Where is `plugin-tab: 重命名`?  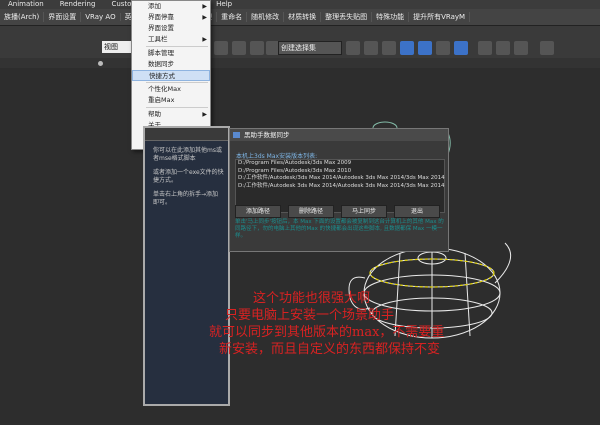
plugin-tab: 重命名 is located at coordinates (232, 17).